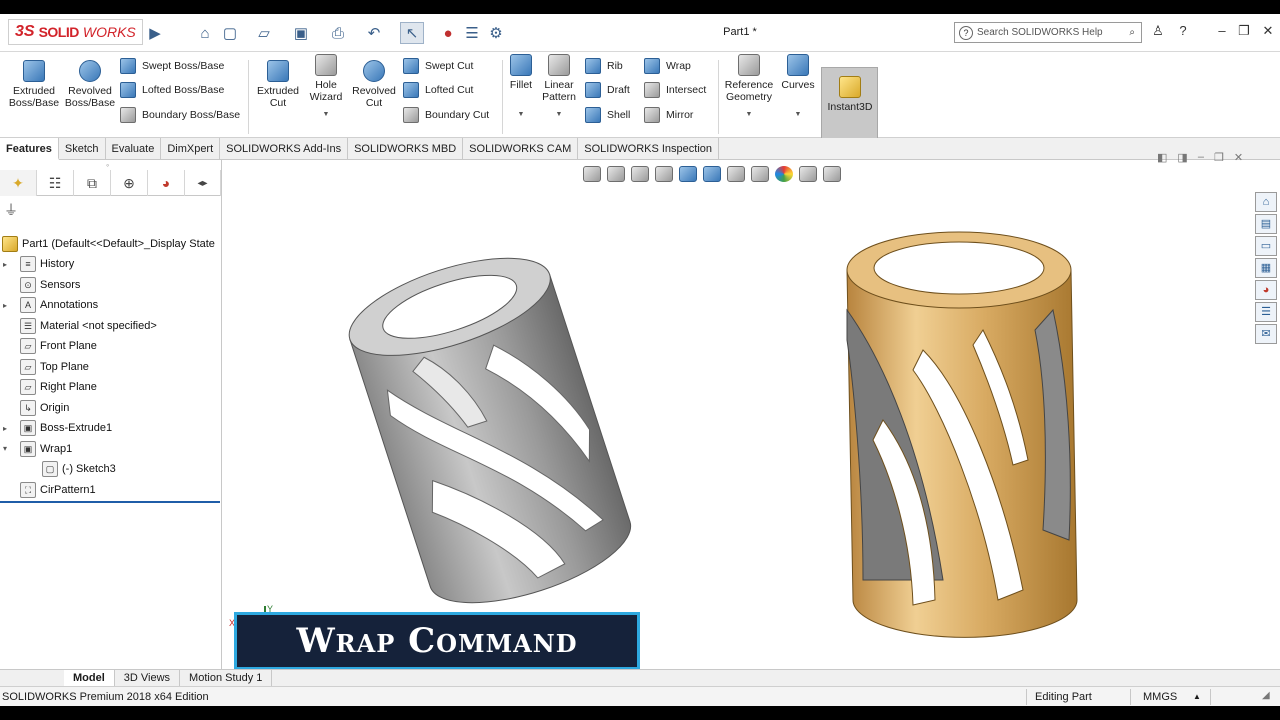 The height and width of the screenshot is (720, 1280). What do you see at coordinates (604, 66) in the screenshot?
I see `rib-button: Rib` at bounding box center [604, 66].